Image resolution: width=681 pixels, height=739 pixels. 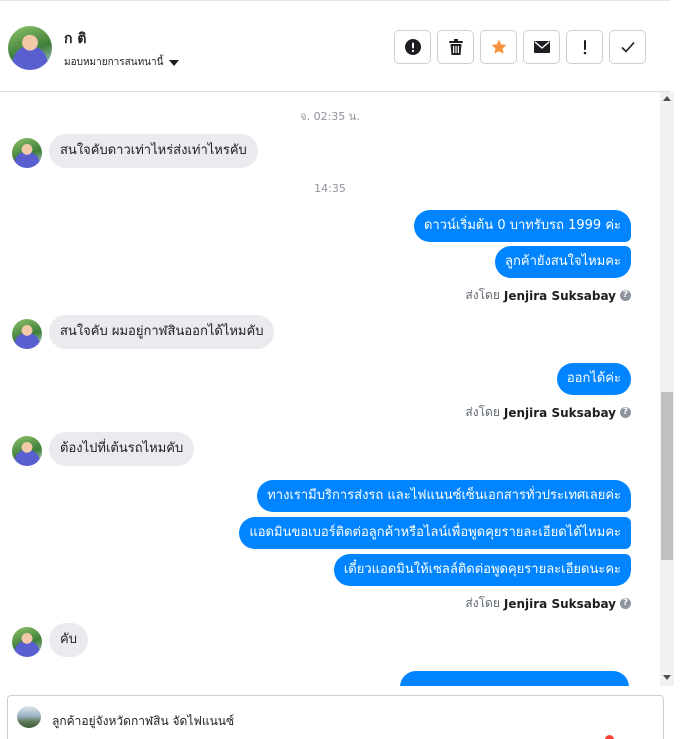 What do you see at coordinates (30, 48) in the screenshot?
I see `contact-avatar` at bounding box center [30, 48].